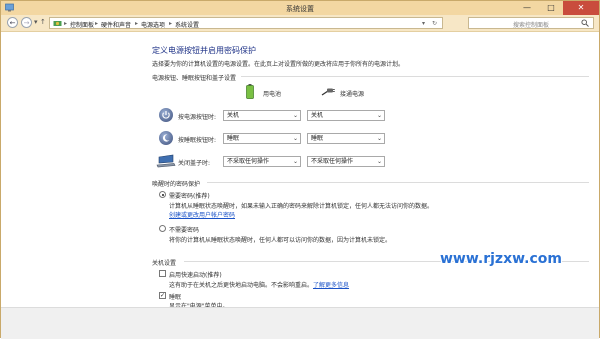  I want to click on page-title: 定义电源按钮并启用密码保护, so click(204, 50).